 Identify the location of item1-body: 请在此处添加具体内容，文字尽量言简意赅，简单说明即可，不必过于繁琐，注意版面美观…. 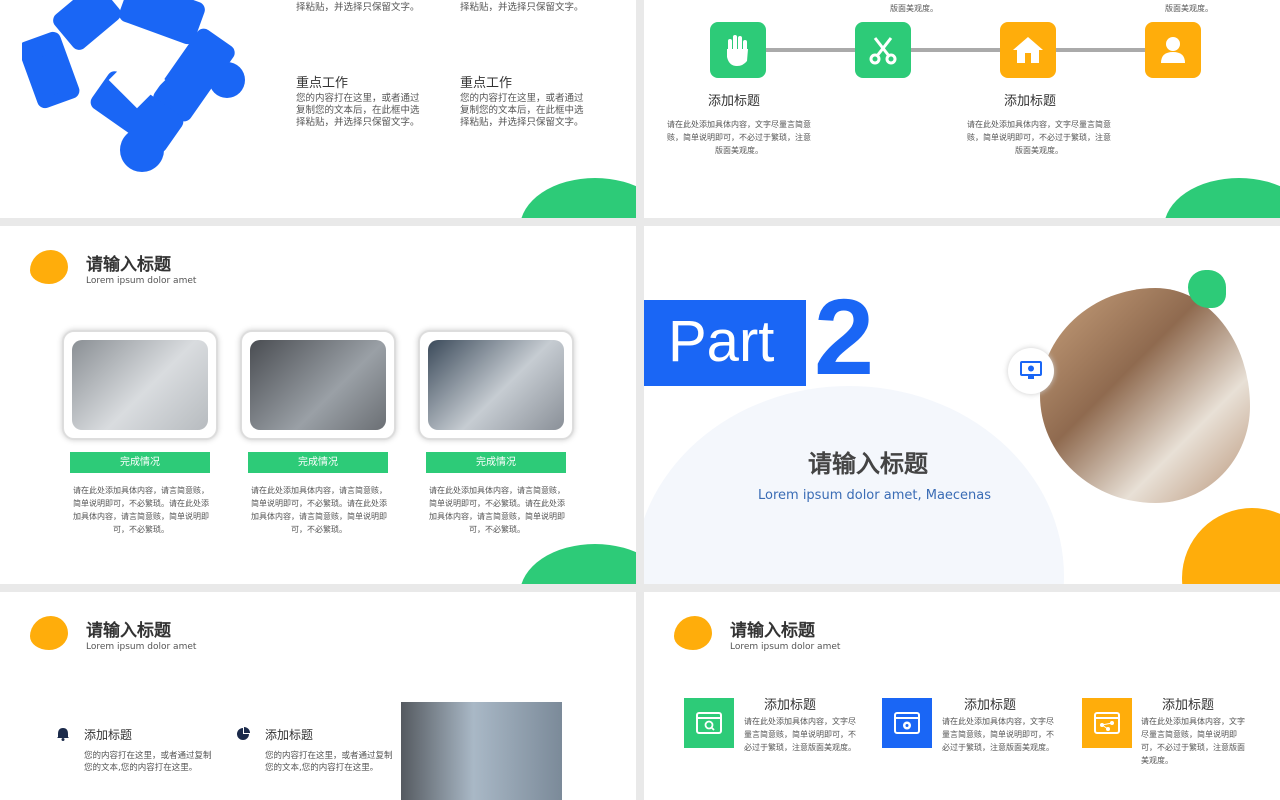
(800, 734).